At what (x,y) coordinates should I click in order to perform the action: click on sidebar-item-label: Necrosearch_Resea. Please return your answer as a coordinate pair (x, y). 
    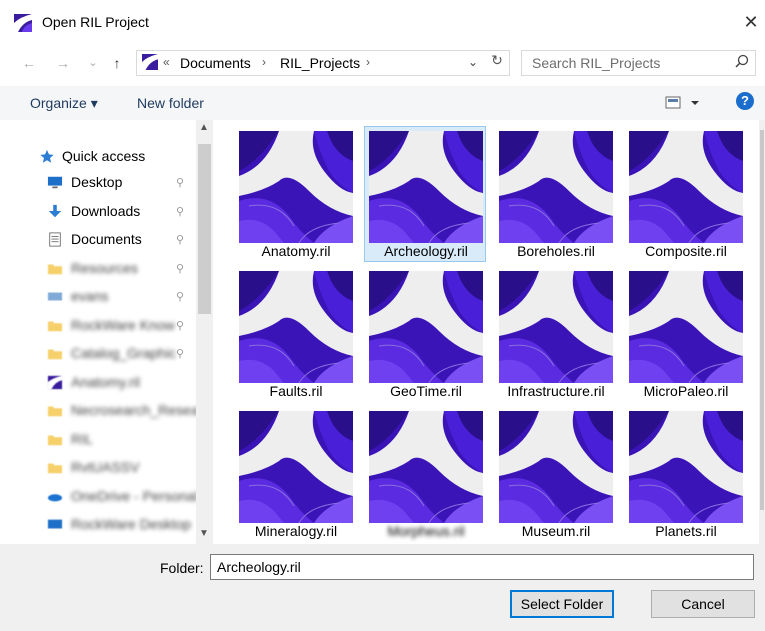
    Looking at the image, I should click on (135, 410).